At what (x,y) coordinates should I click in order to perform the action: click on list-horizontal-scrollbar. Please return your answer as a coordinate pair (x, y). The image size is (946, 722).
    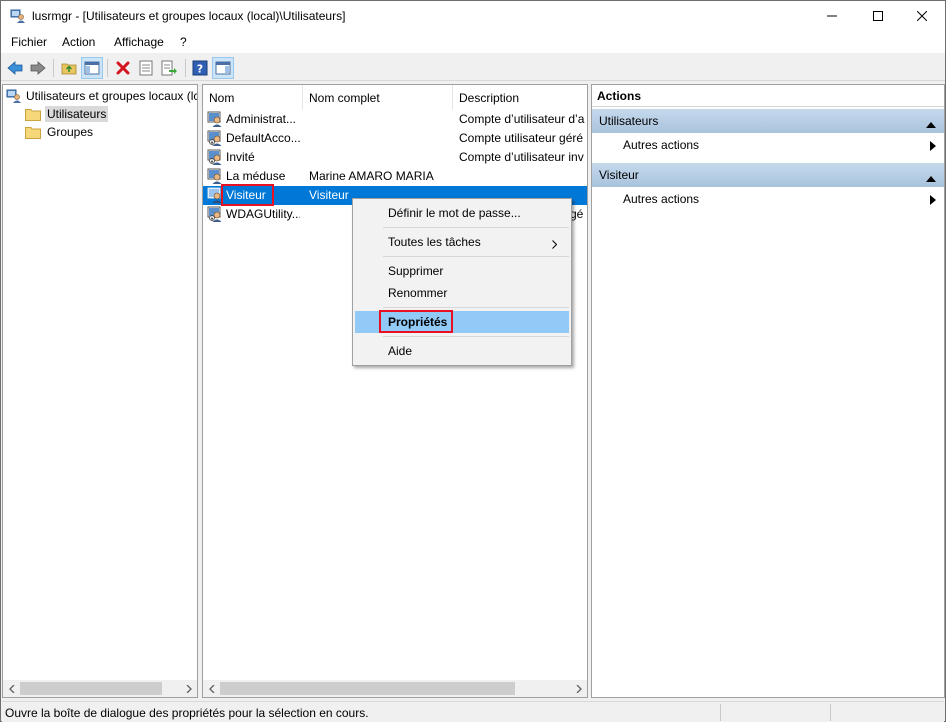
    Looking at the image, I should click on (395, 688).